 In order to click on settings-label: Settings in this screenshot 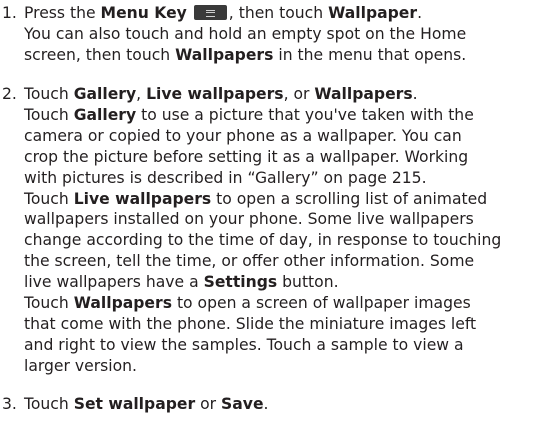, I will do `click(240, 282)`.